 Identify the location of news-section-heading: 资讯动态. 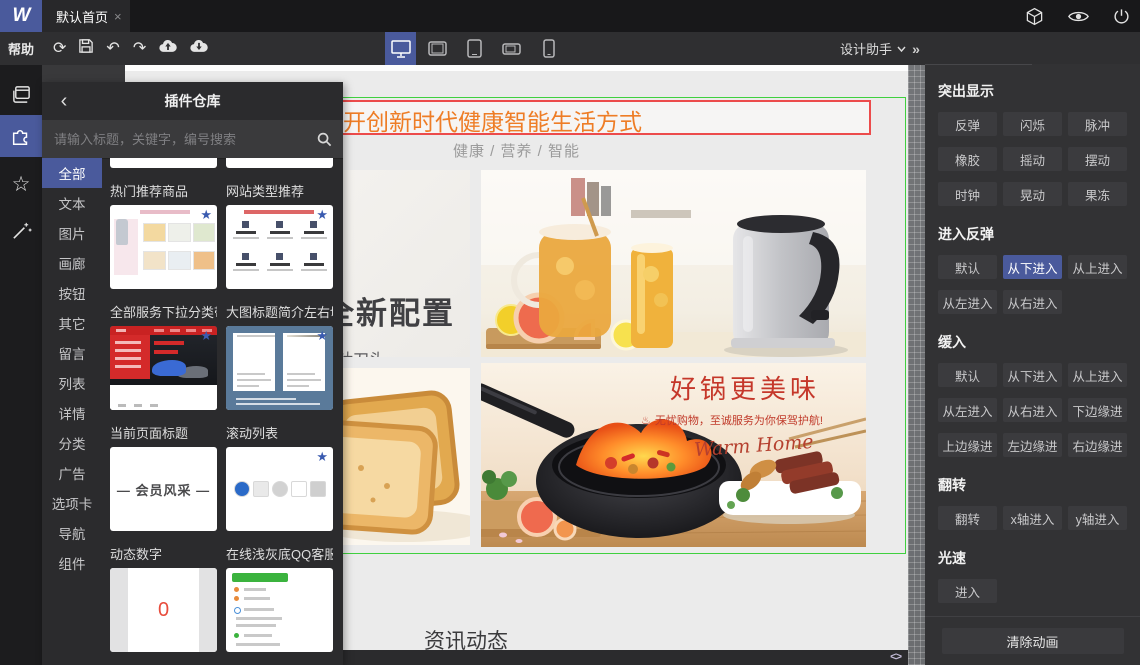
(466, 637).